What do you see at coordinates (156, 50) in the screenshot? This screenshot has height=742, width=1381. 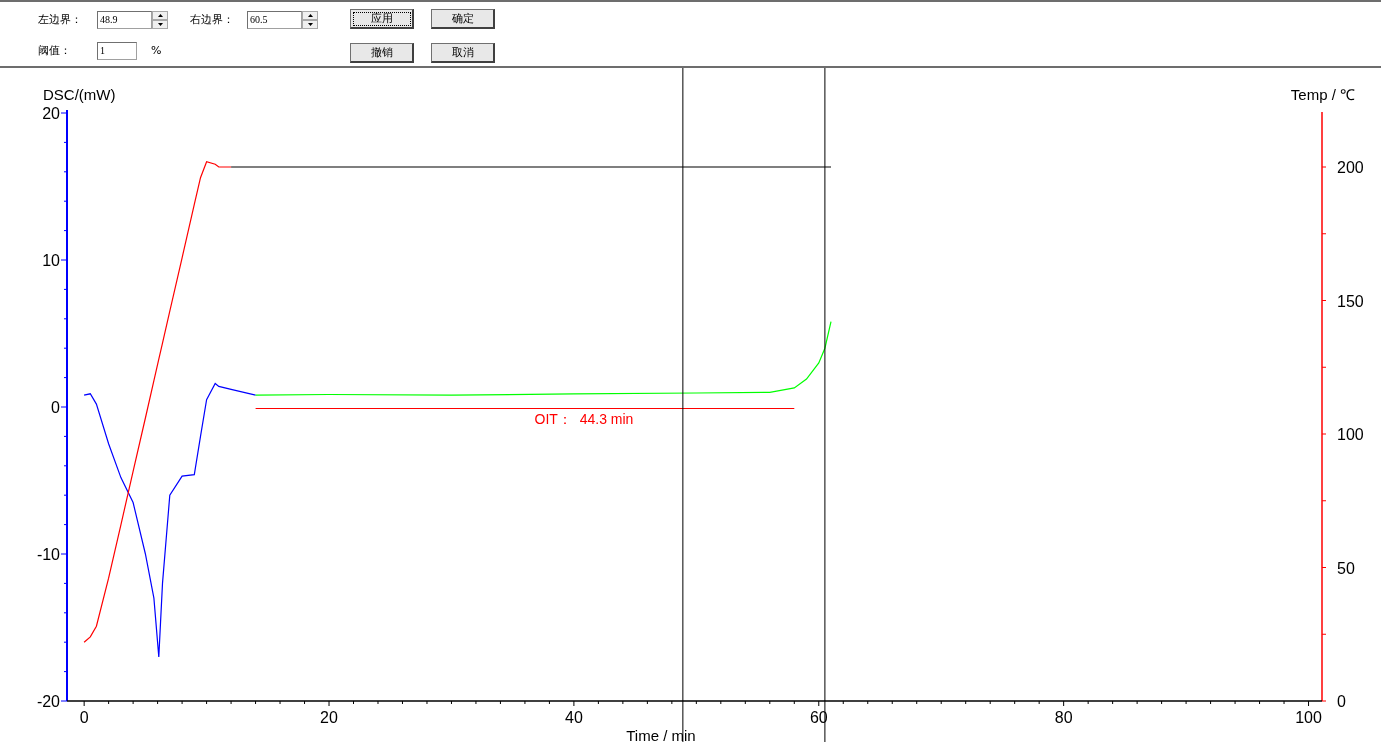 I see `unit-label: %` at bounding box center [156, 50].